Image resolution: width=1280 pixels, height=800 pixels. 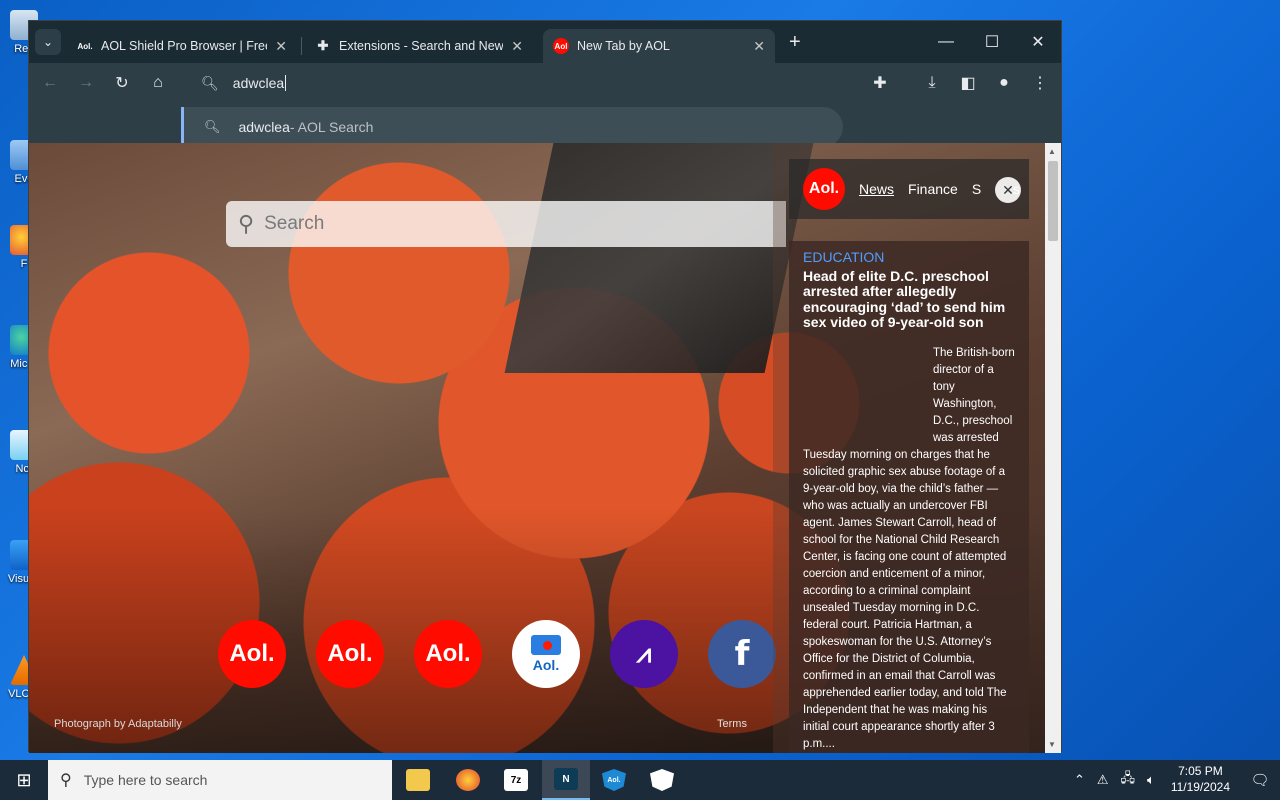 I want to click on shortcut-aol-1: Aol., so click(x=252, y=654).